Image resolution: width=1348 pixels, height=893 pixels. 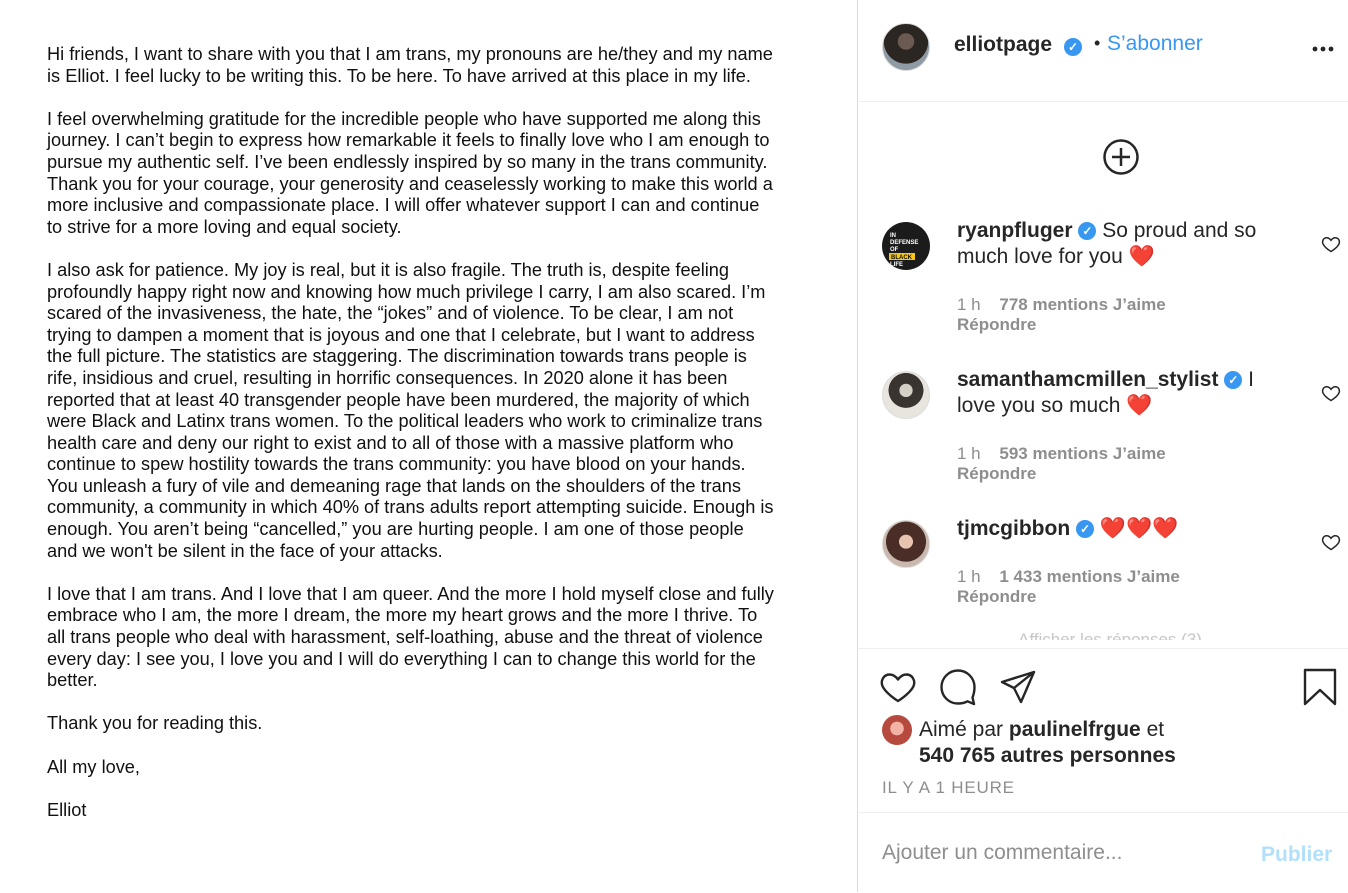 I want to click on comment-likes: 593 mentions J’aime, so click(x=1082, y=453).